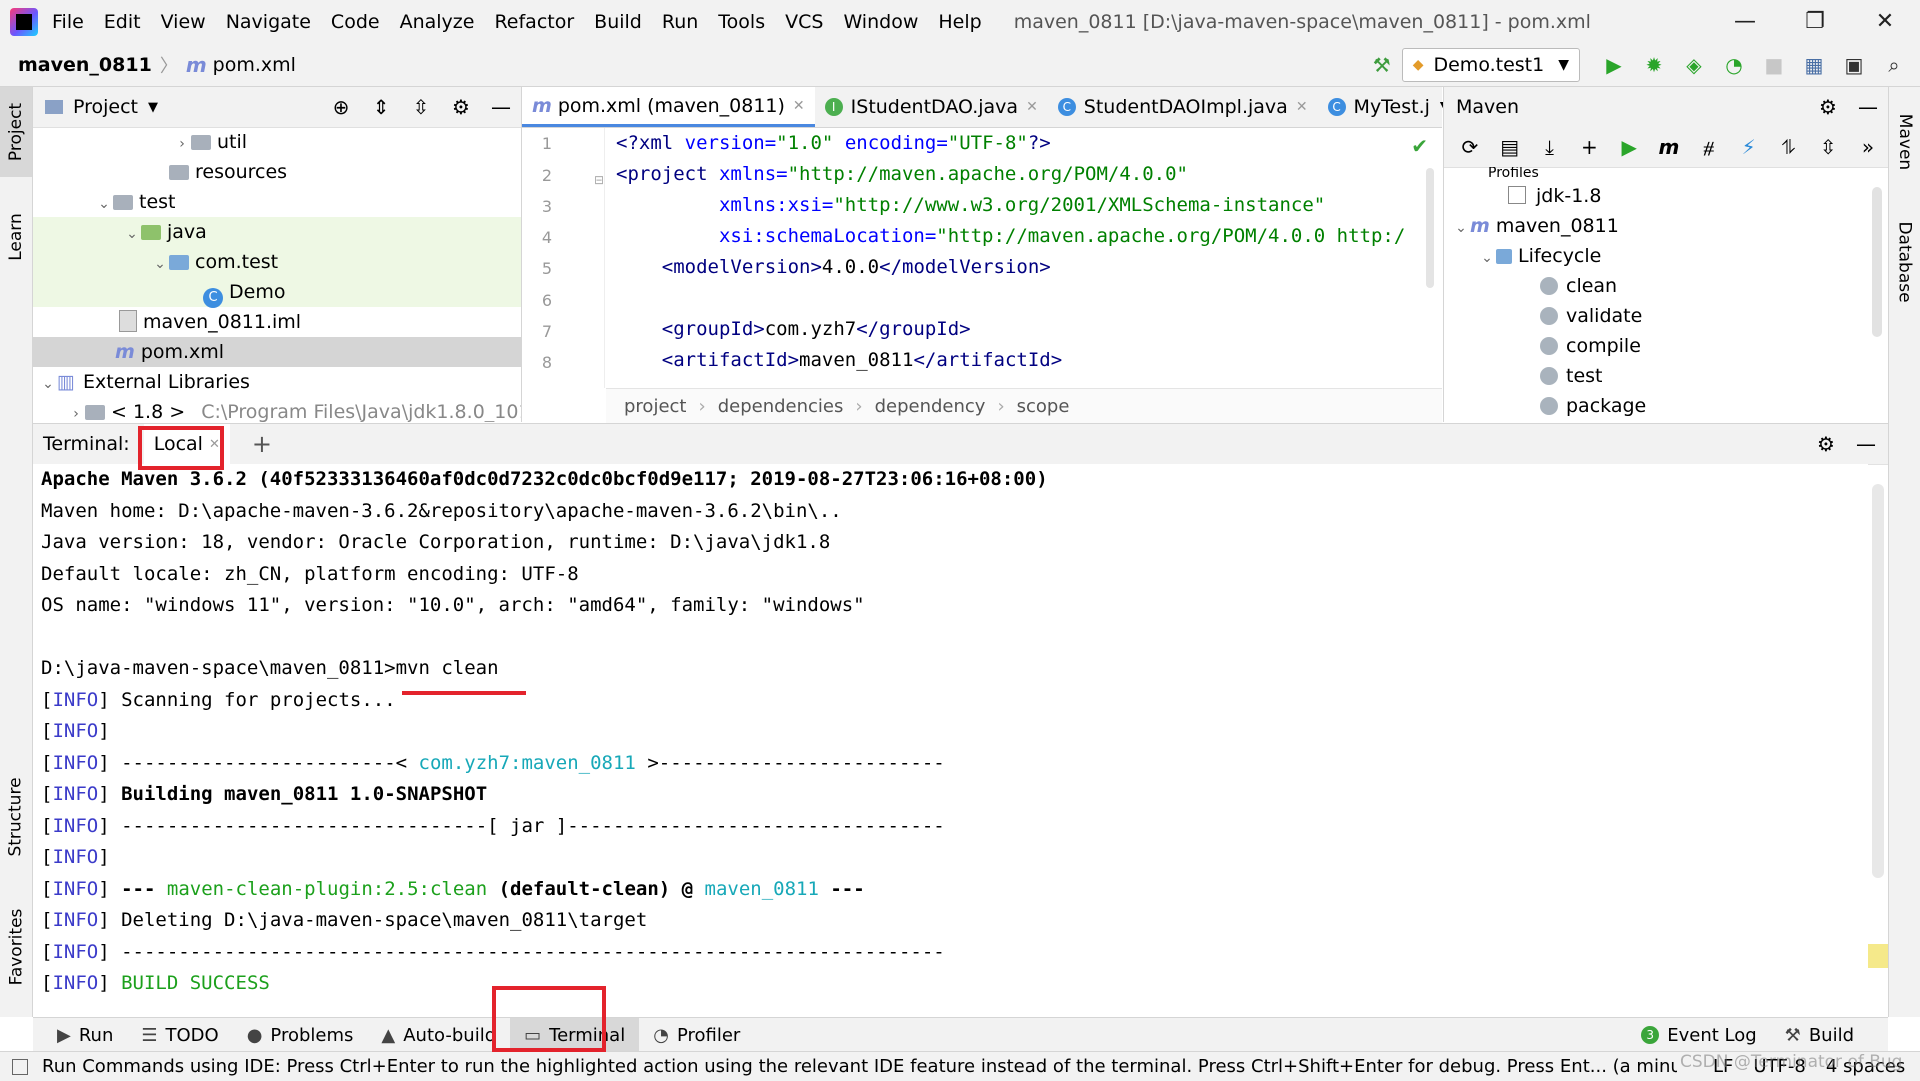 Image resolution: width=1920 pixels, height=1081 pixels. I want to click on maven-goal-clean: clean, so click(1666, 286).